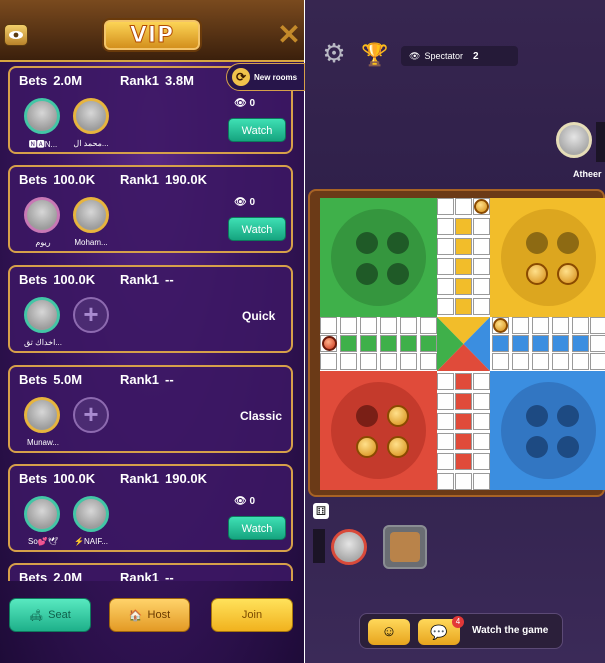  I want to click on emoji-button: ☺, so click(389, 632).